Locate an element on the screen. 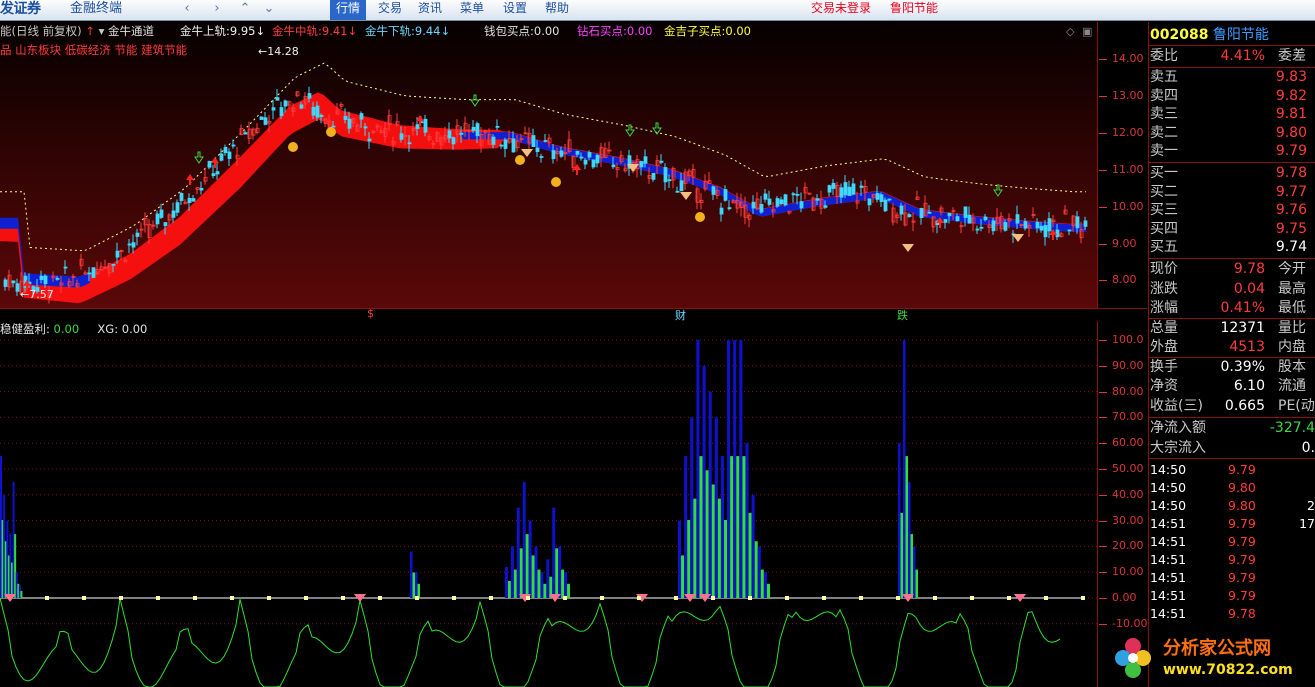 This screenshot has height=687, width=1315. stock-code: 002088 is located at coordinates (1179, 35).